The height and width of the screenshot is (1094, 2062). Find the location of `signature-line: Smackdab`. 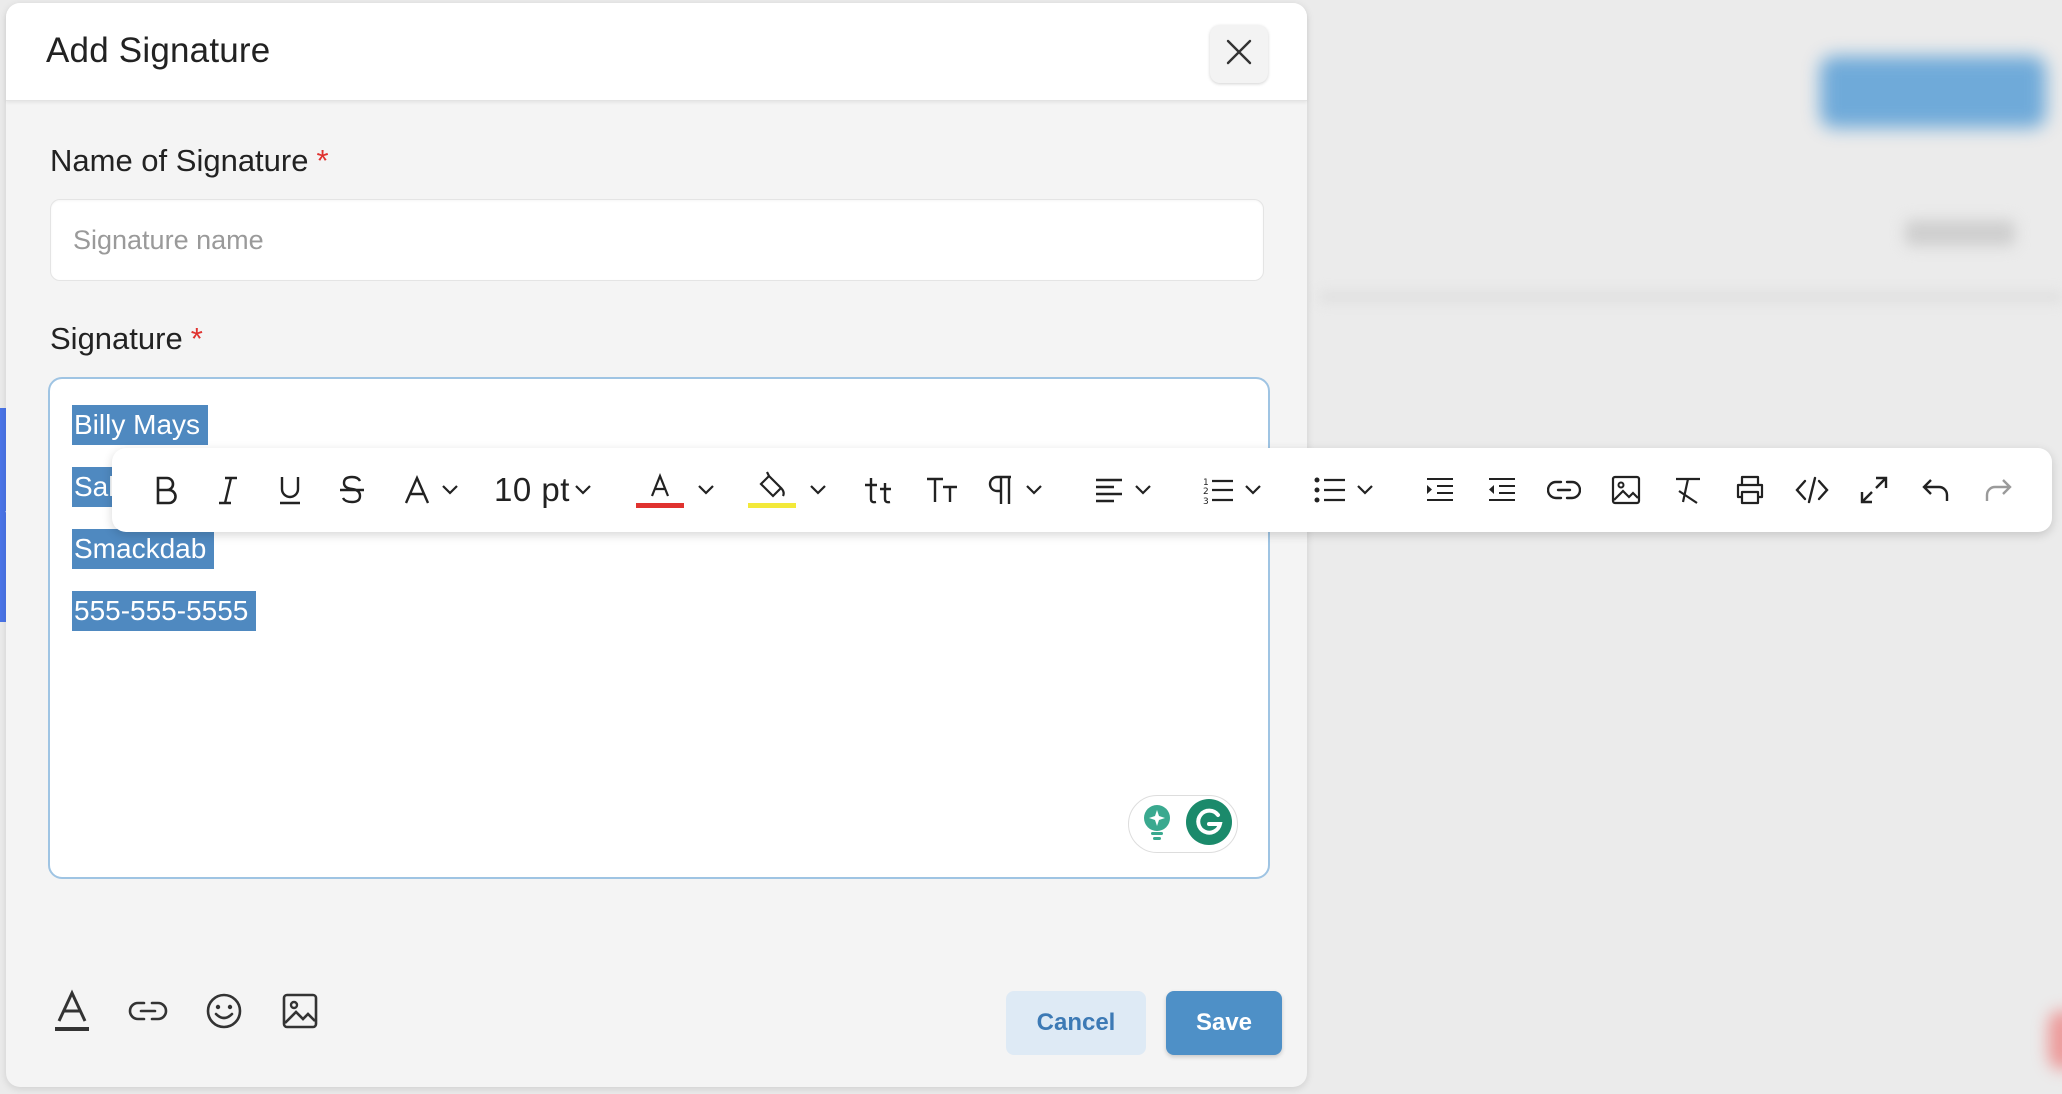

signature-line: Smackdab is located at coordinates (143, 549).